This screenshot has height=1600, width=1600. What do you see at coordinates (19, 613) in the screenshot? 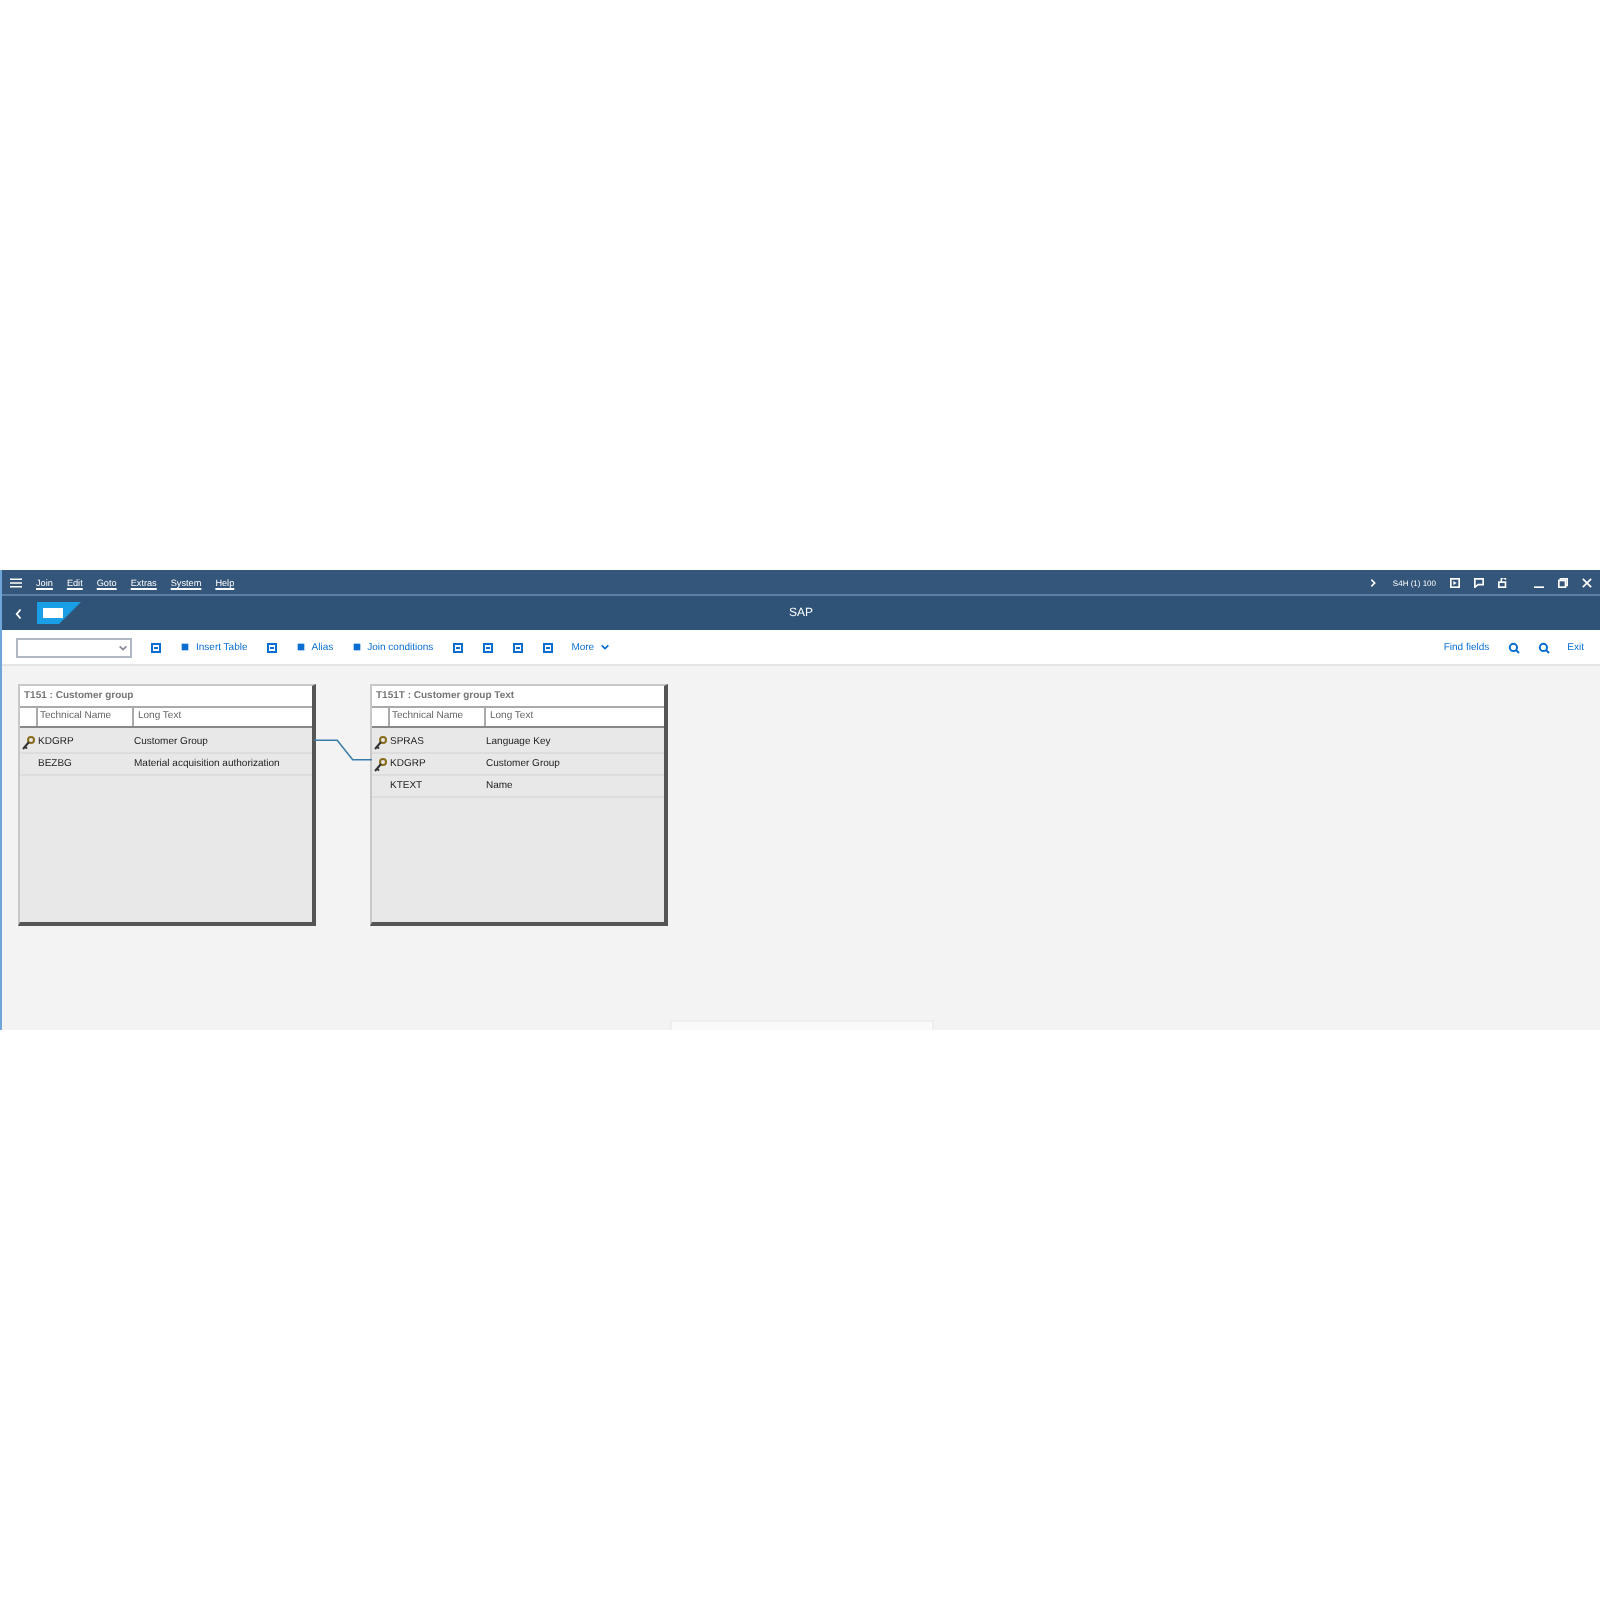
I see `back-icon` at bounding box center [19, 613].